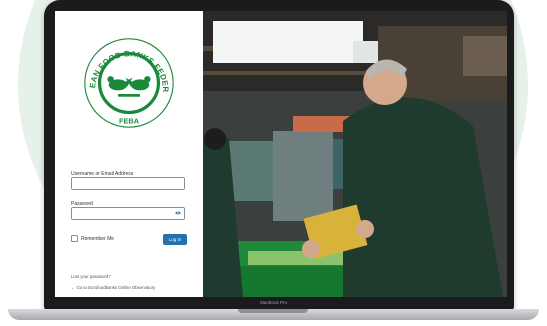 The height and width of the screenshot is (326, 547). I want to click on password-input, so click(128, 213).